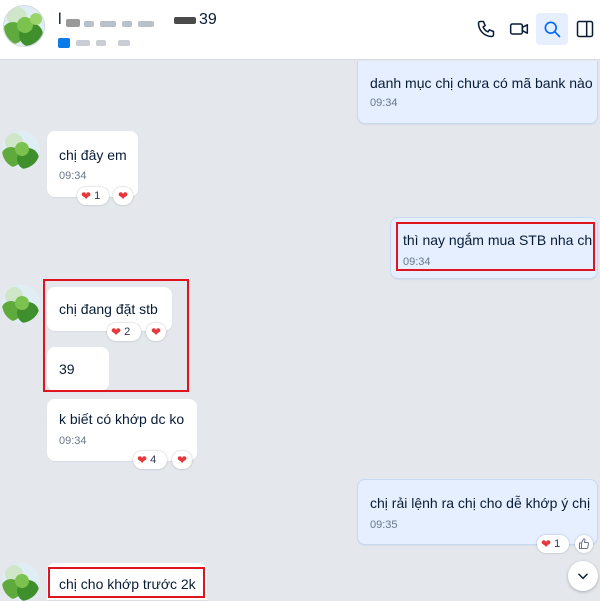 This screenshot has height=601, width=600. I want to click on video-call-icon, so click(519, 29).